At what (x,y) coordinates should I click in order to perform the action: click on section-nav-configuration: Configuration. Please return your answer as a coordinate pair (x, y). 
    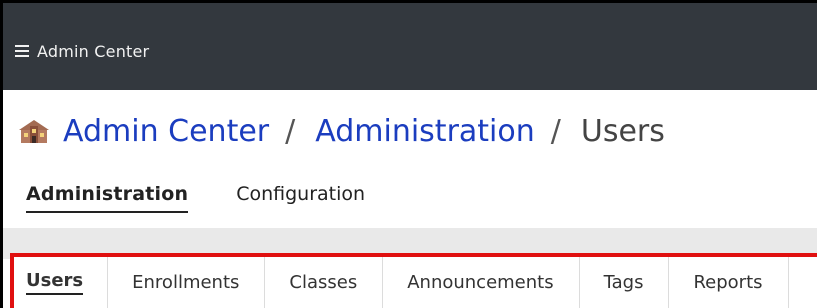
    Looking at the image, I should click on (300, 197).